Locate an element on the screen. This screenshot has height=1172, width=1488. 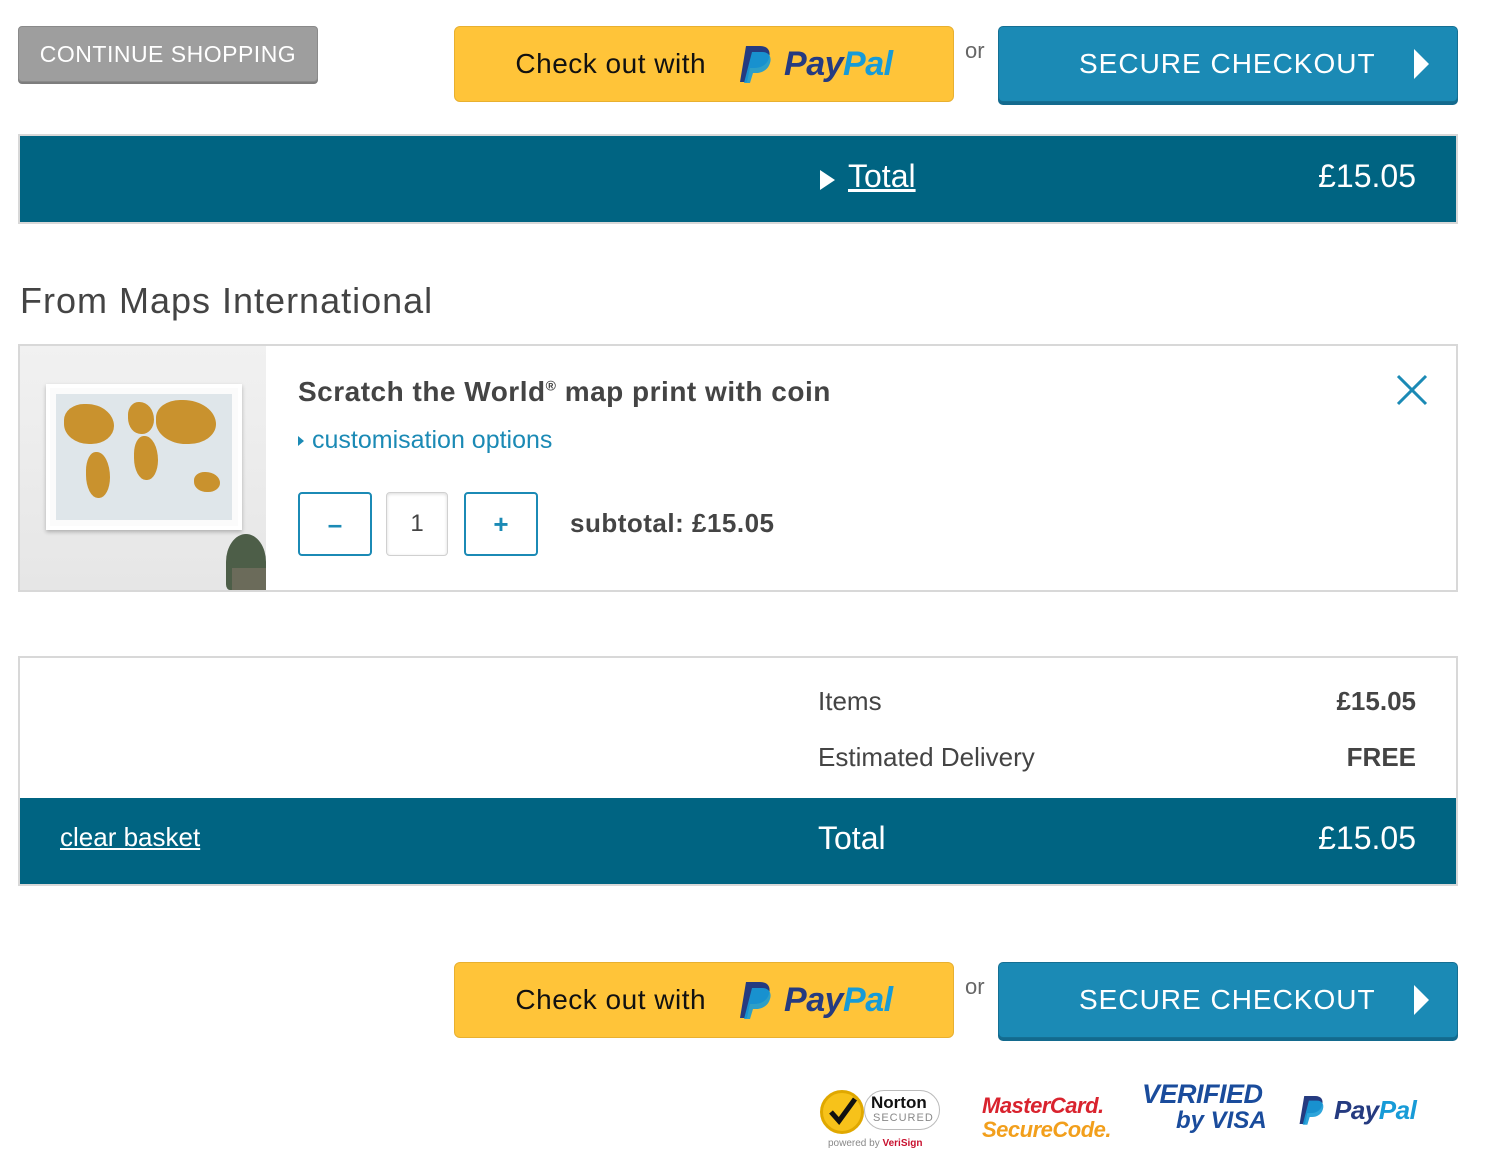
item-title: Scratch the World® map print with coin is located at coordinates (564, 392).